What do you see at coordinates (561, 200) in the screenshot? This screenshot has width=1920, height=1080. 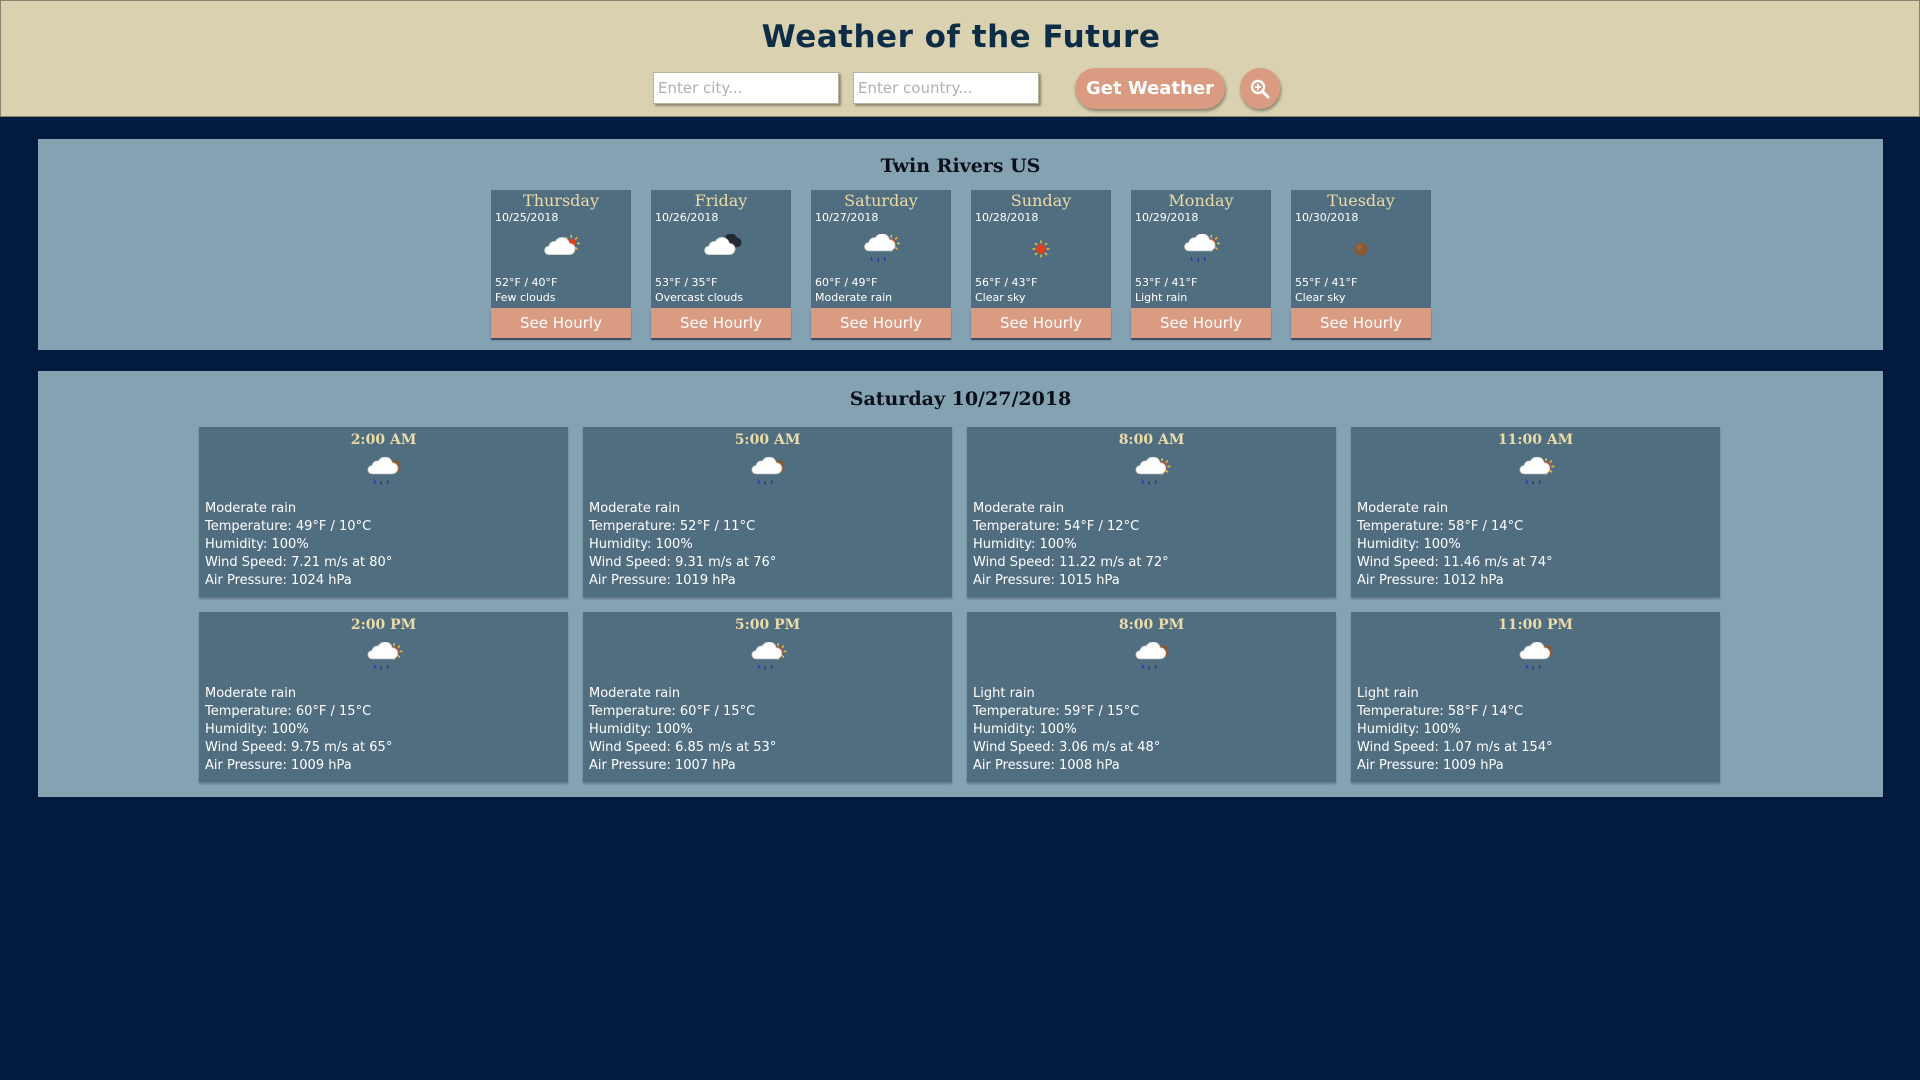 I see `day-name: Thursday` at bounding box center [561, 200].